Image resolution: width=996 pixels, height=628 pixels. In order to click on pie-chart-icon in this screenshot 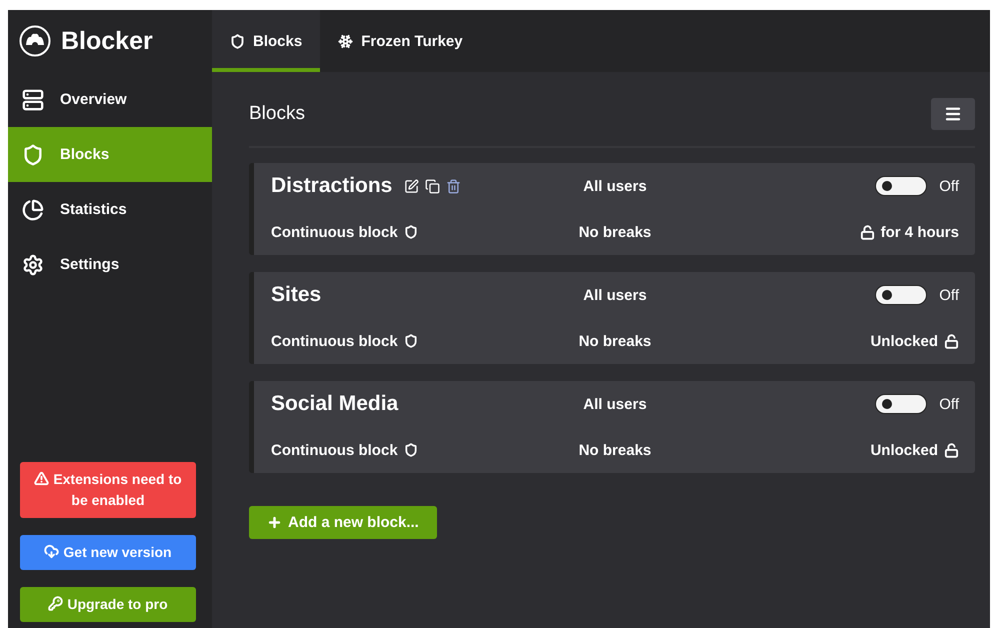, I will do `click(33, 209)`.